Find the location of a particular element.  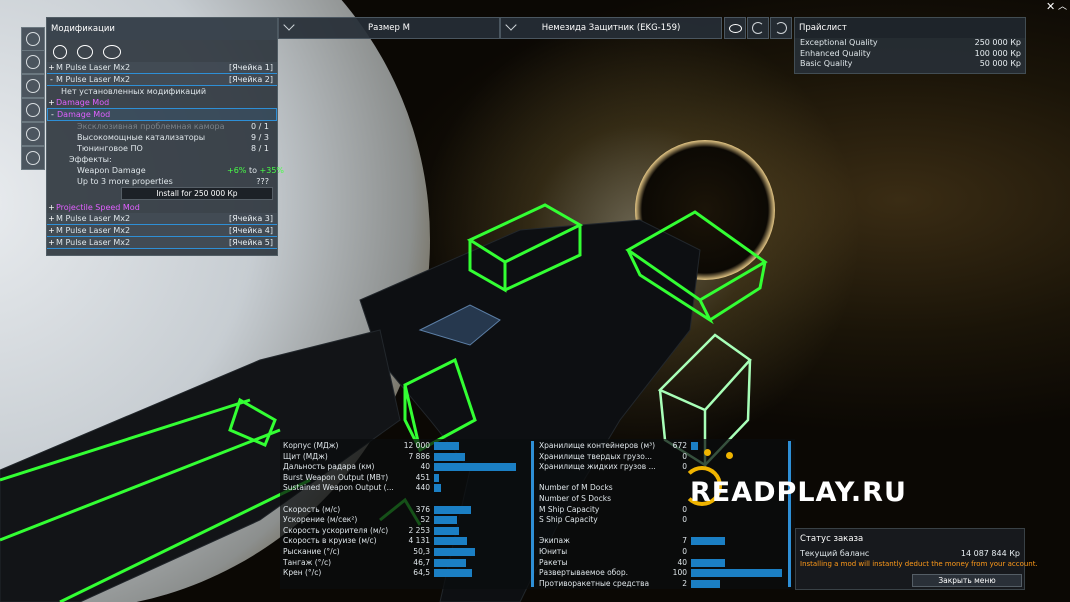

requirement-row: Эксклюзивная проблемная камора 0 / 1 is located at coordinates (162, 126).